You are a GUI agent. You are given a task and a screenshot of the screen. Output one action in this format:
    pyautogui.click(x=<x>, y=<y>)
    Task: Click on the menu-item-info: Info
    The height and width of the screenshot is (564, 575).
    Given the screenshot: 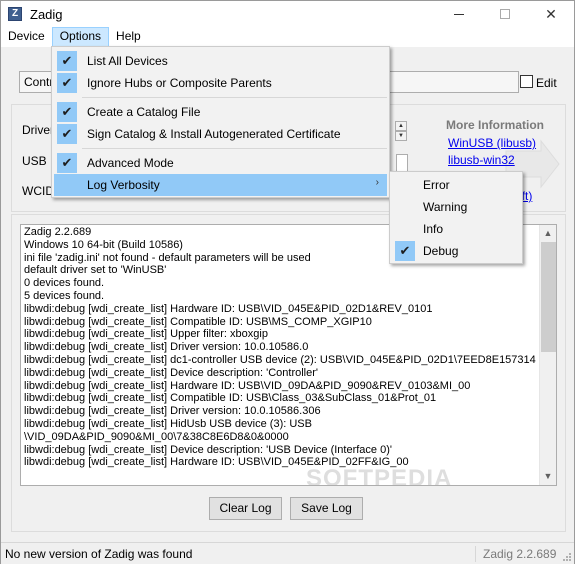 What is the action you would take?
    pyautogui.click(x=456, y=229)
    